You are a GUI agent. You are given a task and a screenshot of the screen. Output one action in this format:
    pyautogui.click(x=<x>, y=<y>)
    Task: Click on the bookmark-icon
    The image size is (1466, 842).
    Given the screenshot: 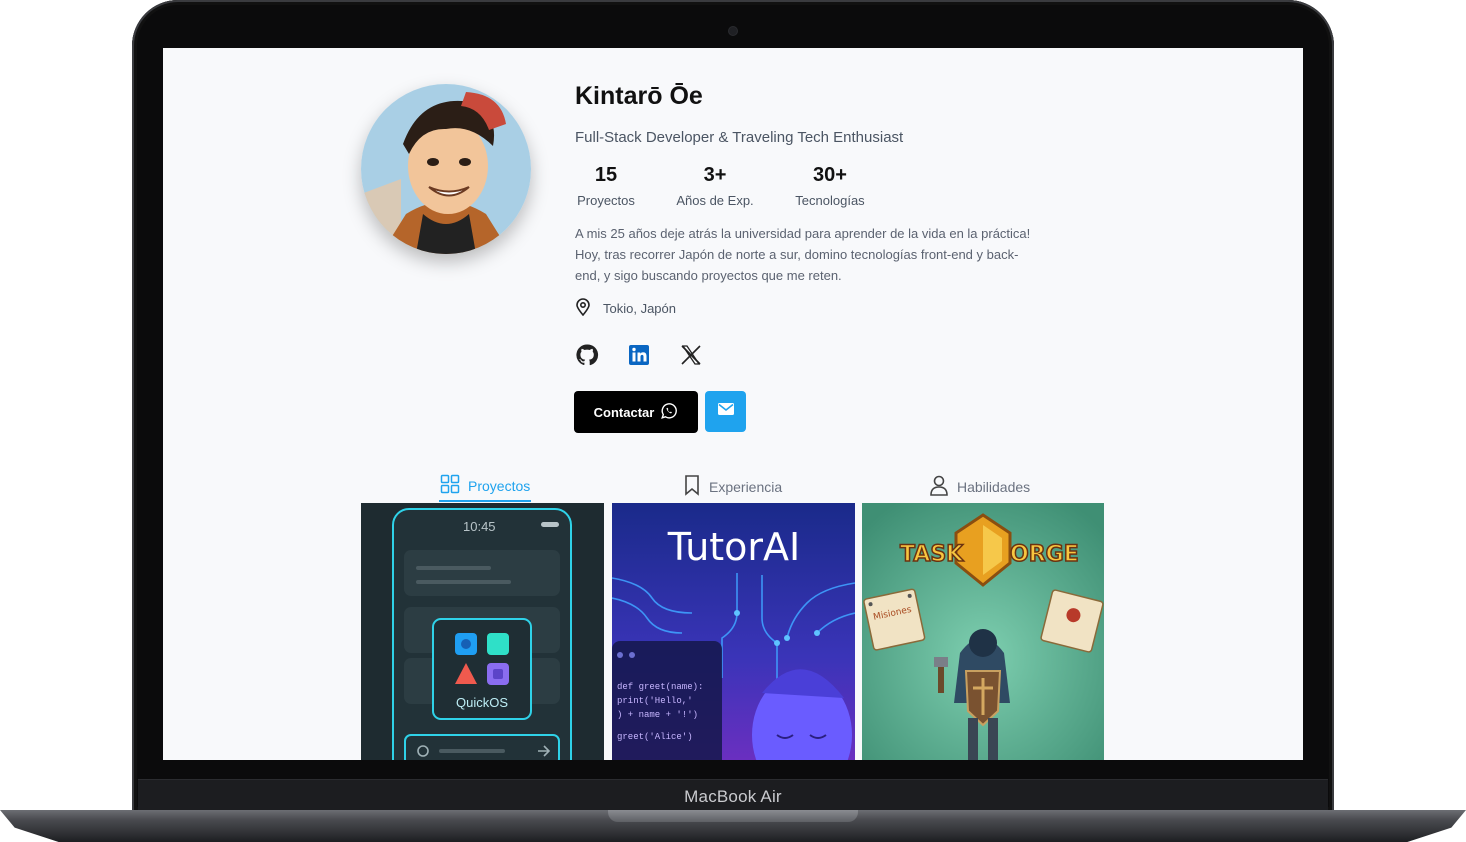 What is the action you would take?
    pyautogui.click(x=692, y=486)
    